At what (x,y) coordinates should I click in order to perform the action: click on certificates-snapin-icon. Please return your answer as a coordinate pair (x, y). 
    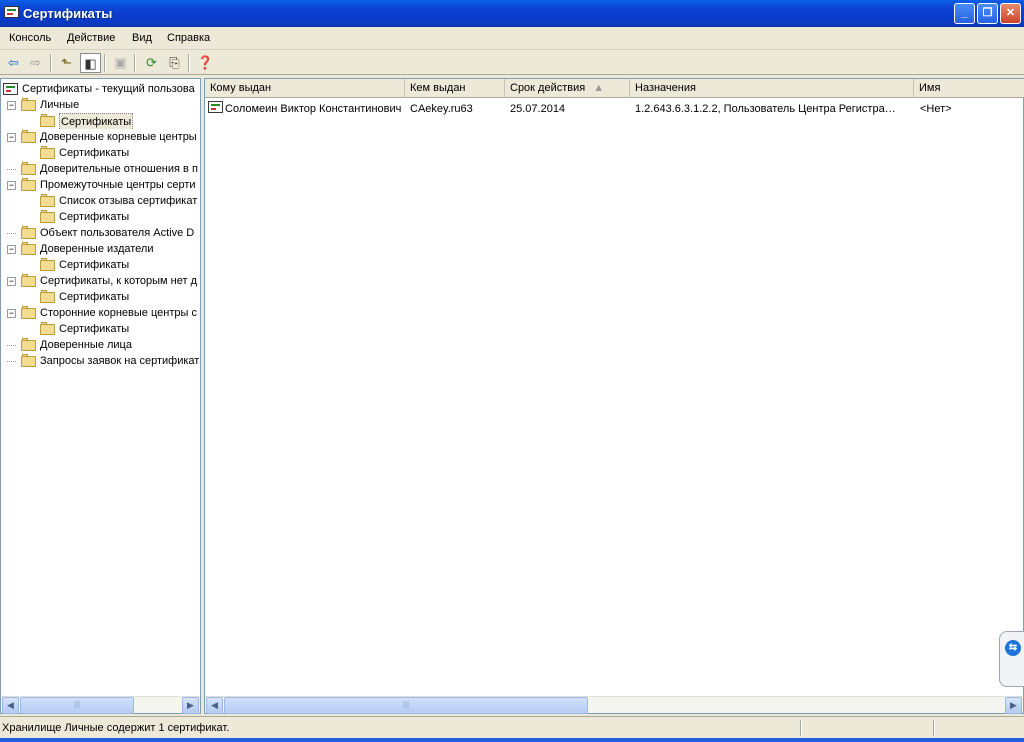
    Looking at the image, I should click on (10, 89).